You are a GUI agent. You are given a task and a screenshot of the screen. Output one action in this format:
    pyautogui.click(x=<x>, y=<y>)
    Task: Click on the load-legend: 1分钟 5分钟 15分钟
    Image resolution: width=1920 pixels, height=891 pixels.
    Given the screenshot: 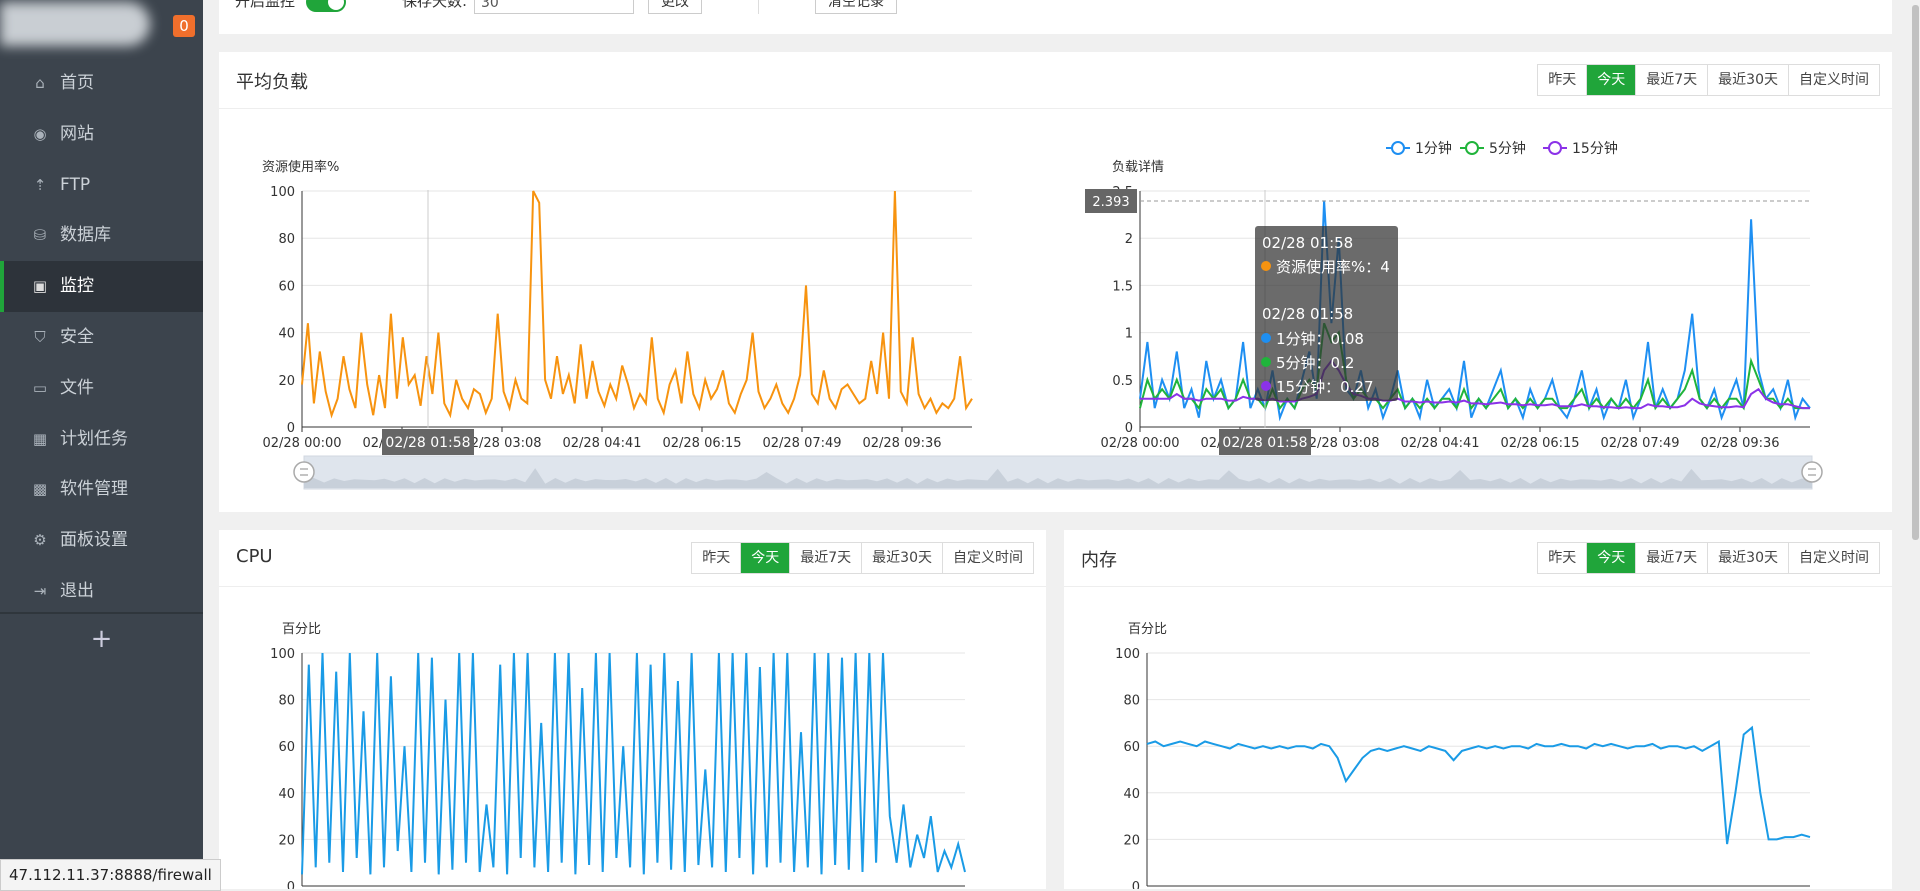 What is the action you would take?
    pyautogui.click(x=1502, y=148)
    